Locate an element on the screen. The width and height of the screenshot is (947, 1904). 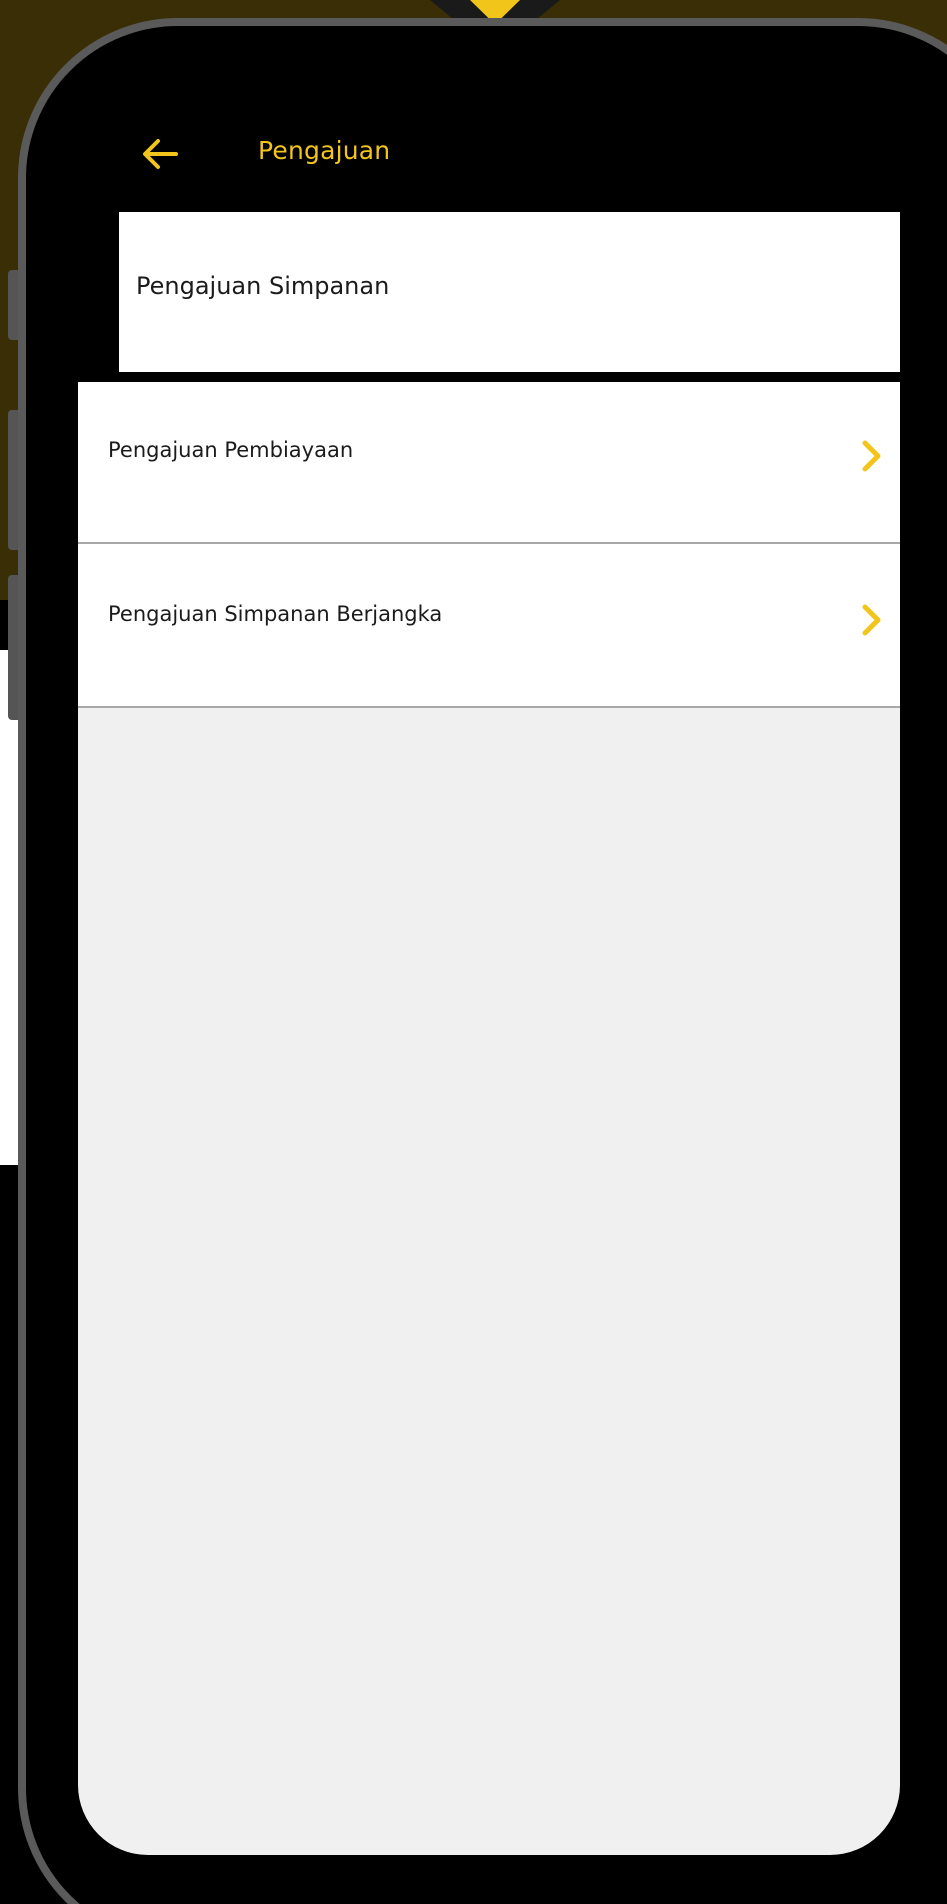
menu-item-label: Pengajuan Simpanan is located at coordinates (263, 286).